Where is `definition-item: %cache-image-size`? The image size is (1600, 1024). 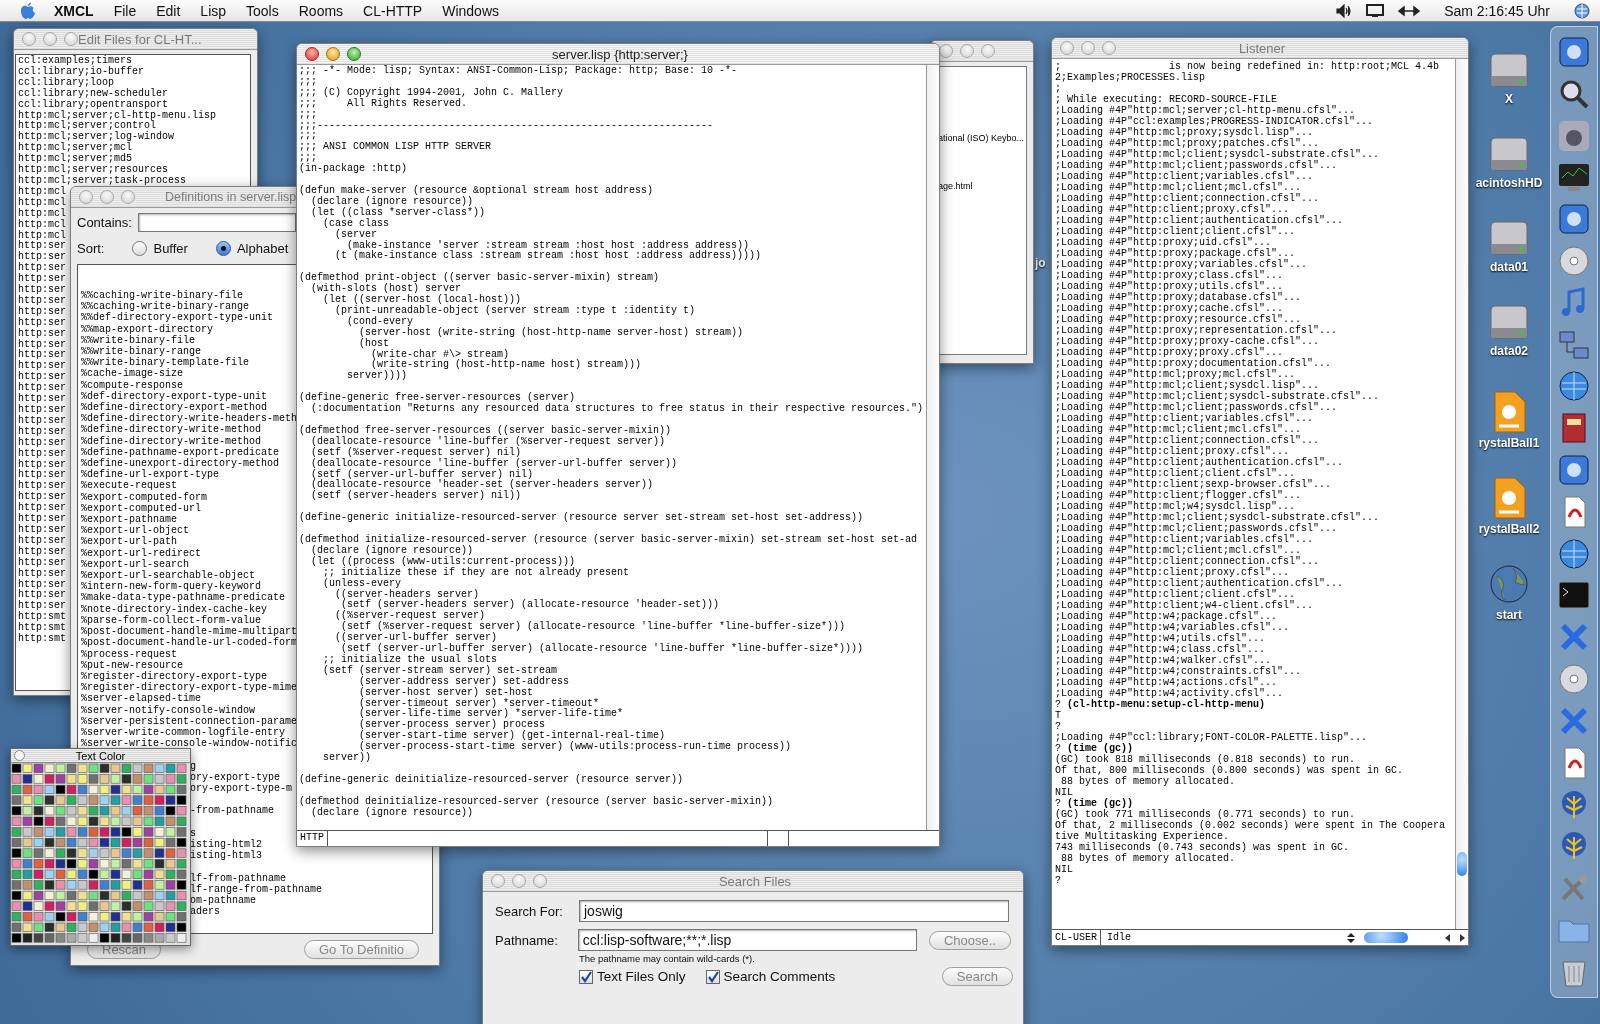
definition-item: %cache-image-size is located at coordinates (132, 374).